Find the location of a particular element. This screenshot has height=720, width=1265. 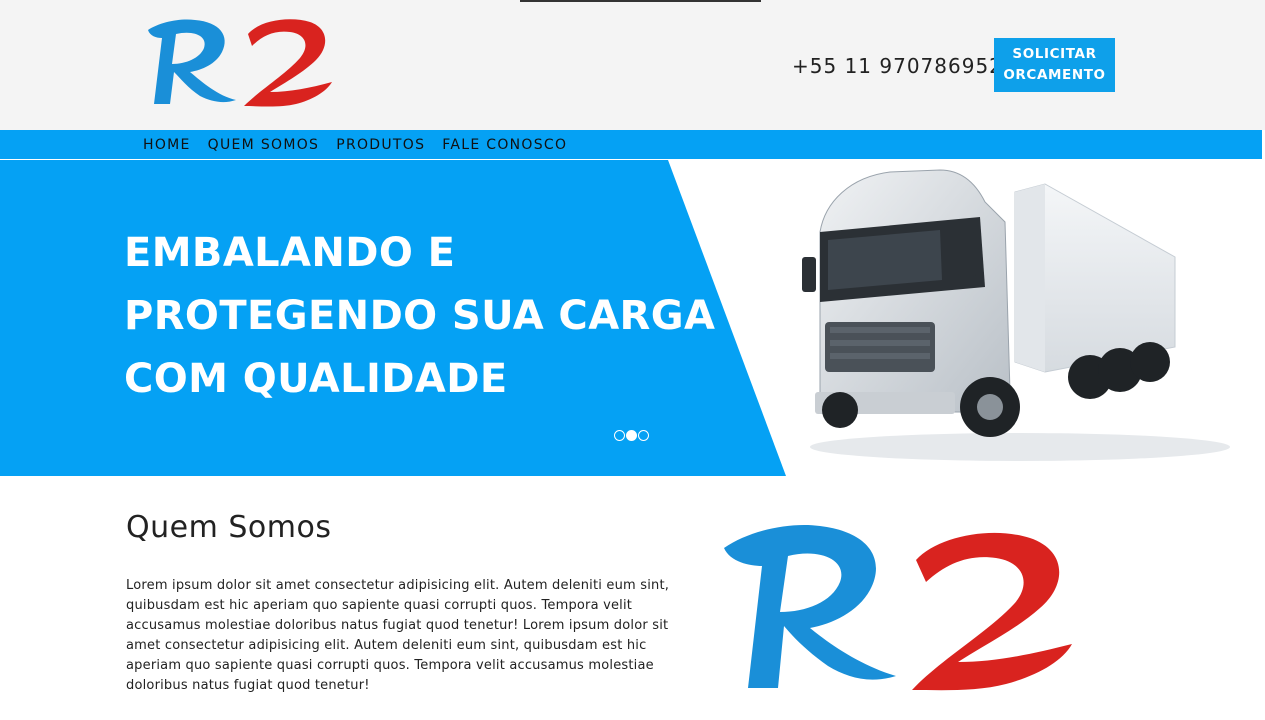

about-title: Quem Somos is located at coordinates (229, 527).